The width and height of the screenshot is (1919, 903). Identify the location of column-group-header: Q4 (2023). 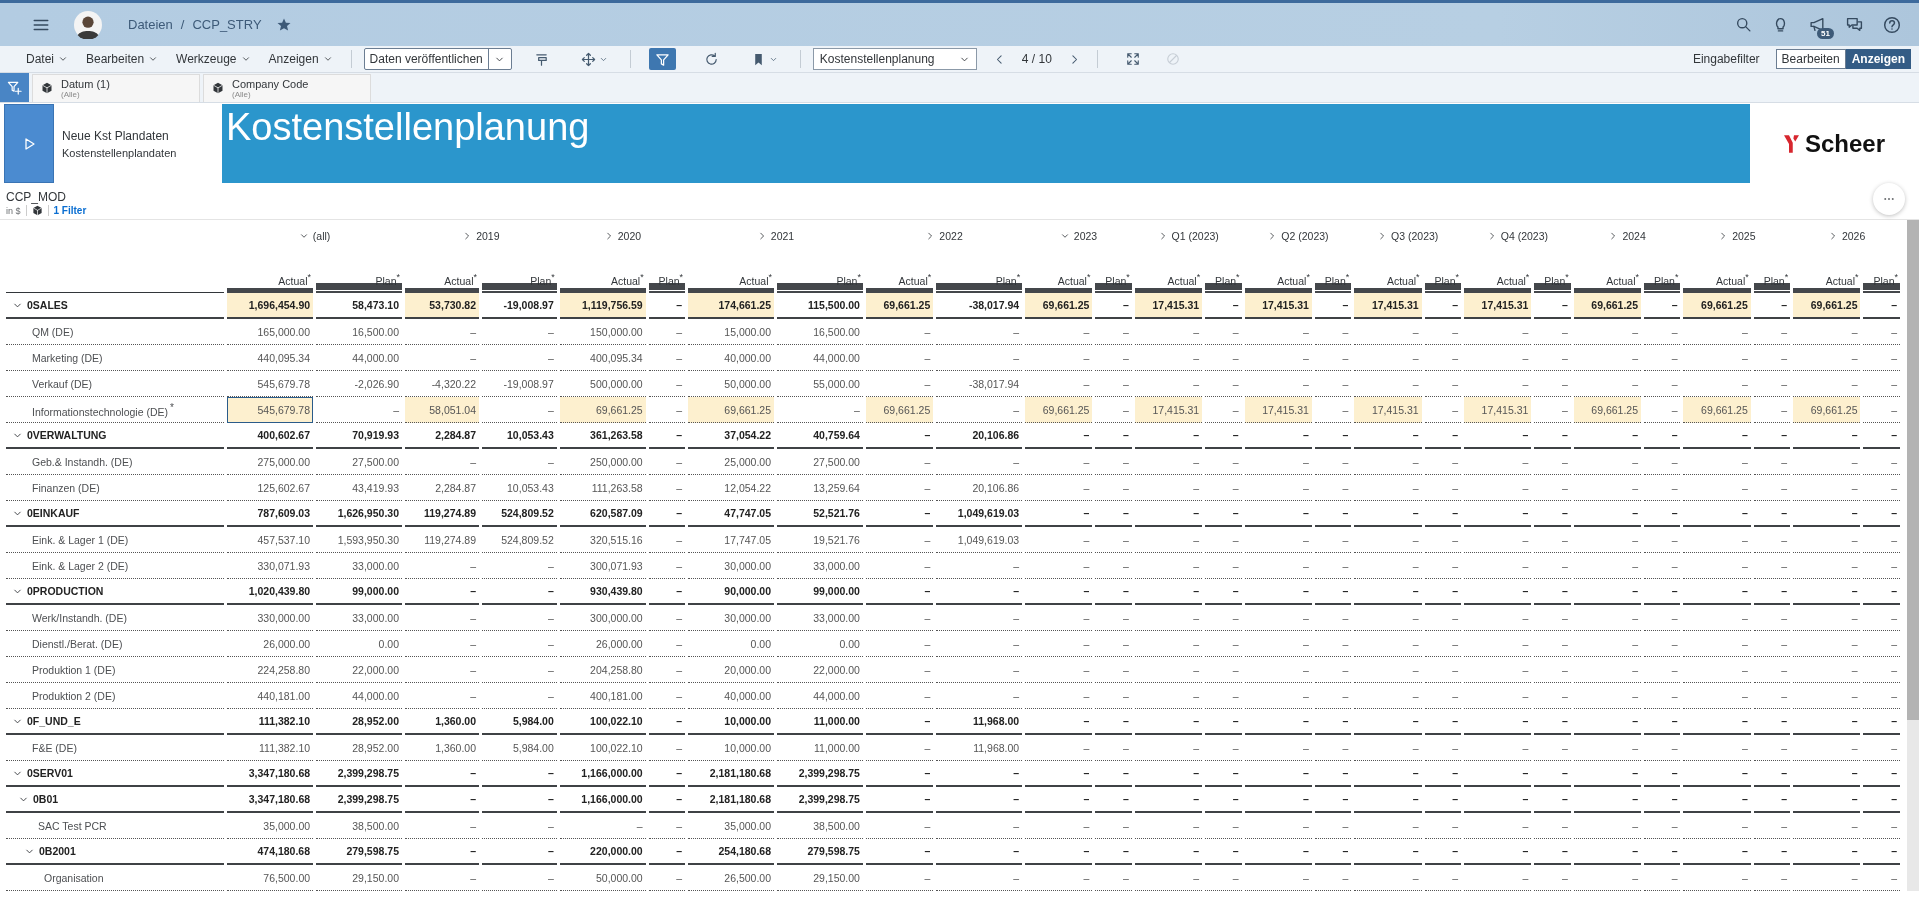
(1517, 236).